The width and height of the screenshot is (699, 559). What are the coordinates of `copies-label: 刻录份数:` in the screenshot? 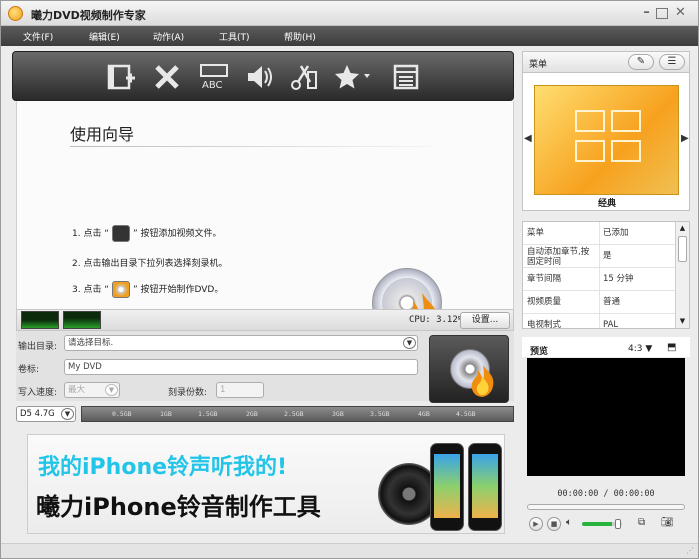 It's located at (188, 393).